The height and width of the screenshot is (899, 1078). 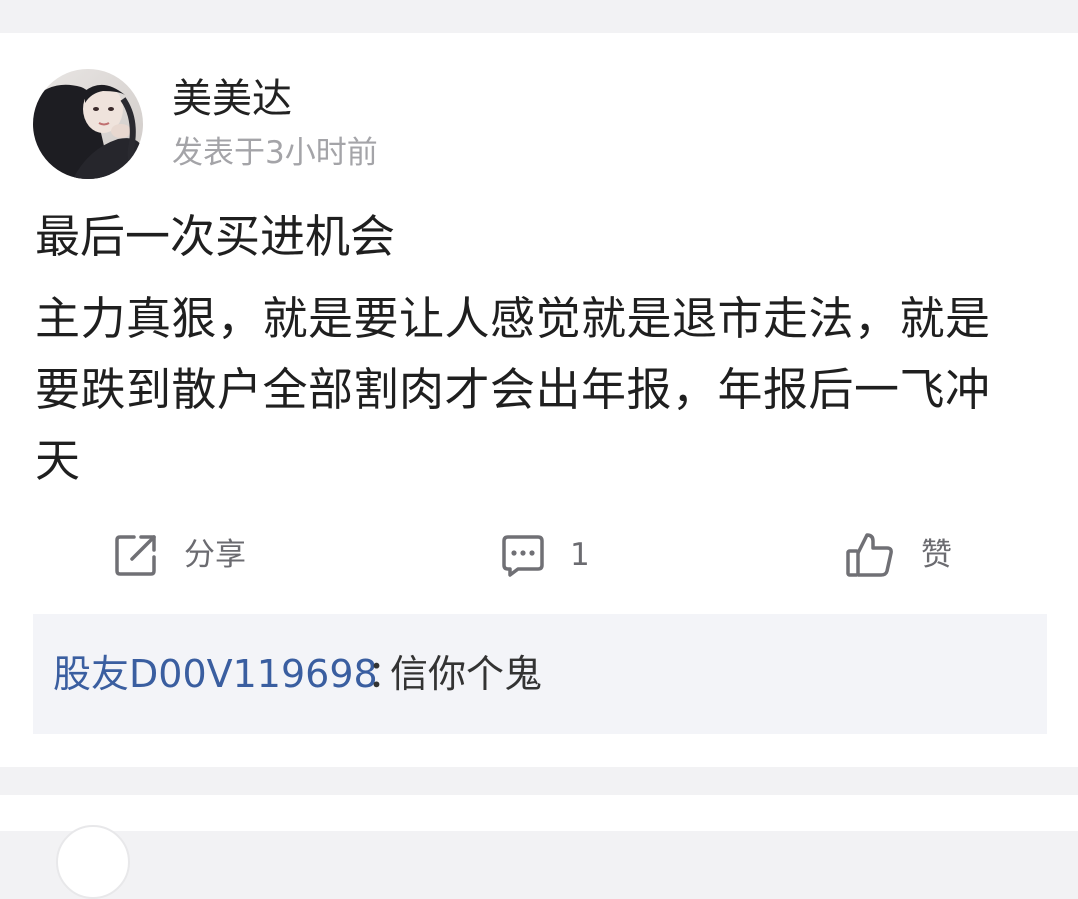 What do you see at coordinates (580, 555) in the screenshot?
I see `comment-count: 1` at bounding box center [580, 555].